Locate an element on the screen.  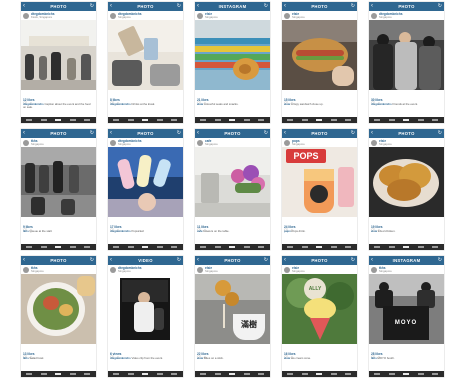
bowl-icon is located at coordinates (58, 309).